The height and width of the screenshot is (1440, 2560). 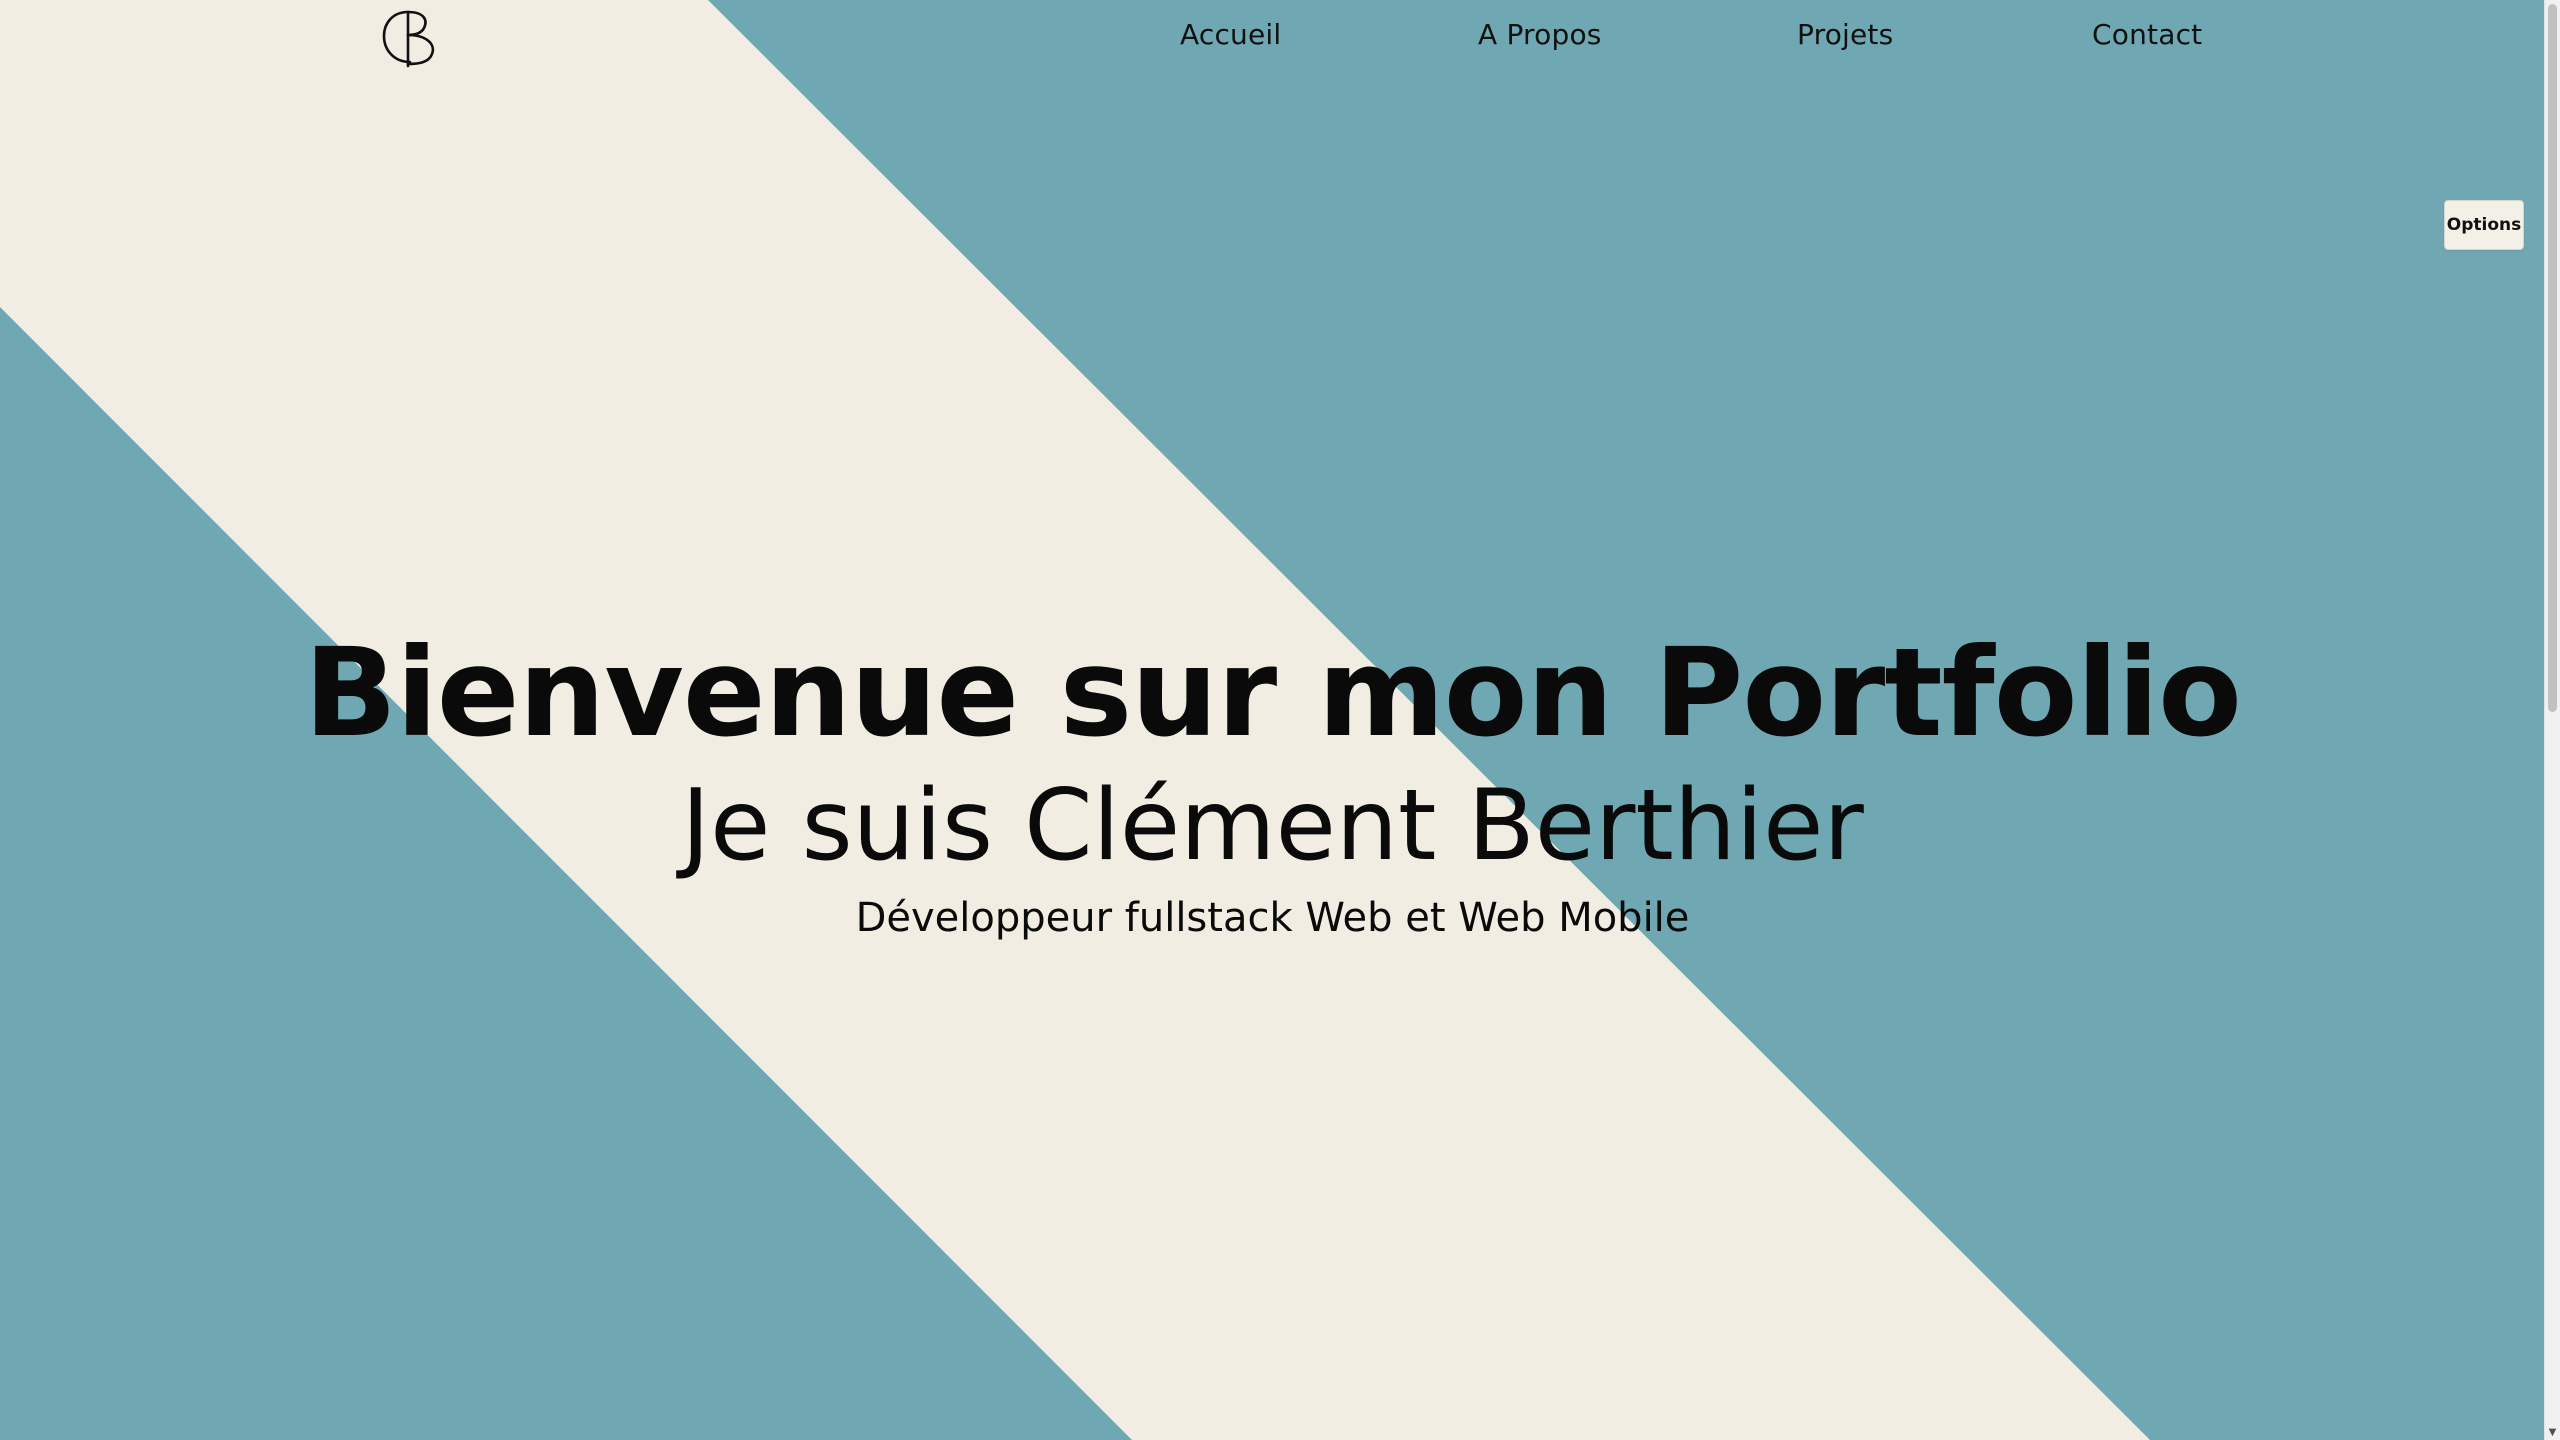 What do you see at coordinates (1272, 918) in the screenshot?
I see `hero-role: Développeur fullstack Web et Web Mobile` at bounding box center [1272, 918].